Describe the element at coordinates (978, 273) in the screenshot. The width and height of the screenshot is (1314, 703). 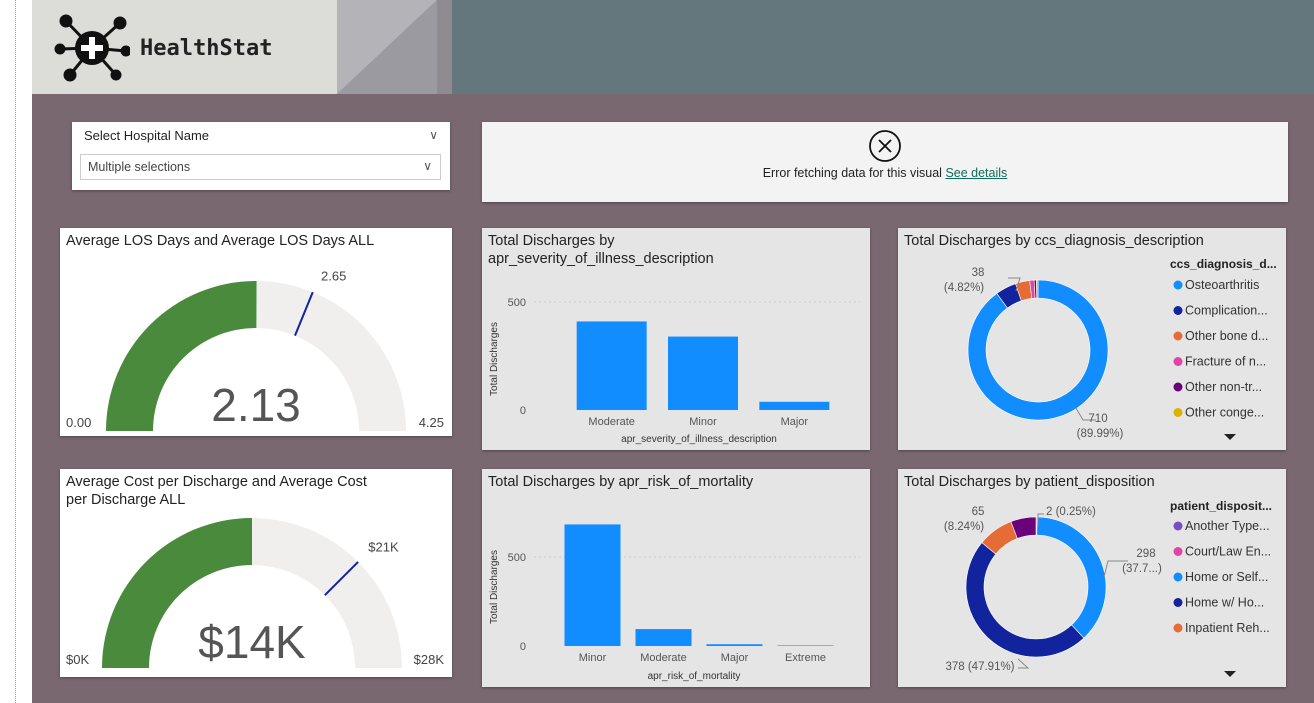
I see `diagnosis-label-small-count: 38` at that location.